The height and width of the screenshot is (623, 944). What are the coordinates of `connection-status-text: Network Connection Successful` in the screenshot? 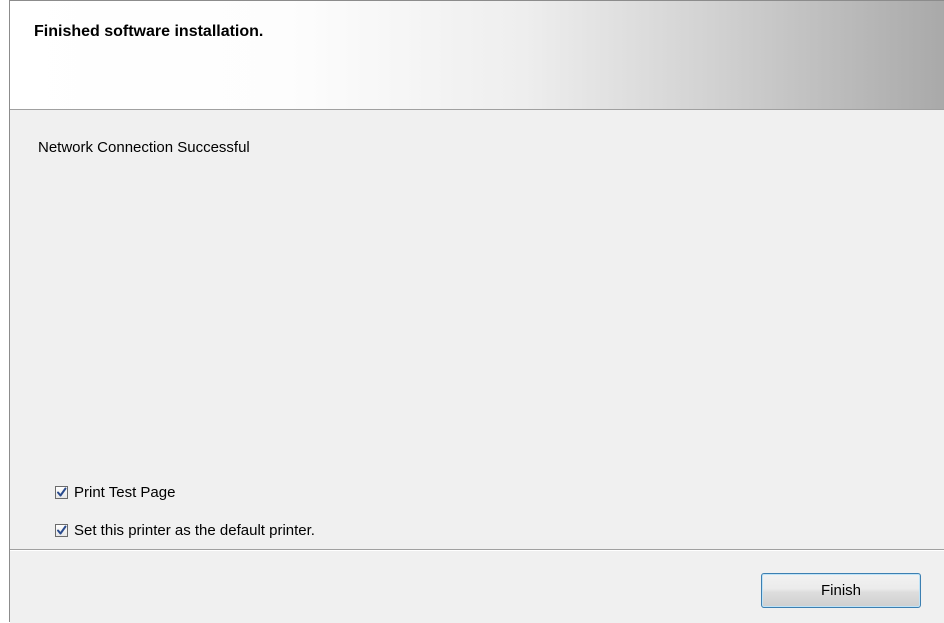 It's located at (144, 147).